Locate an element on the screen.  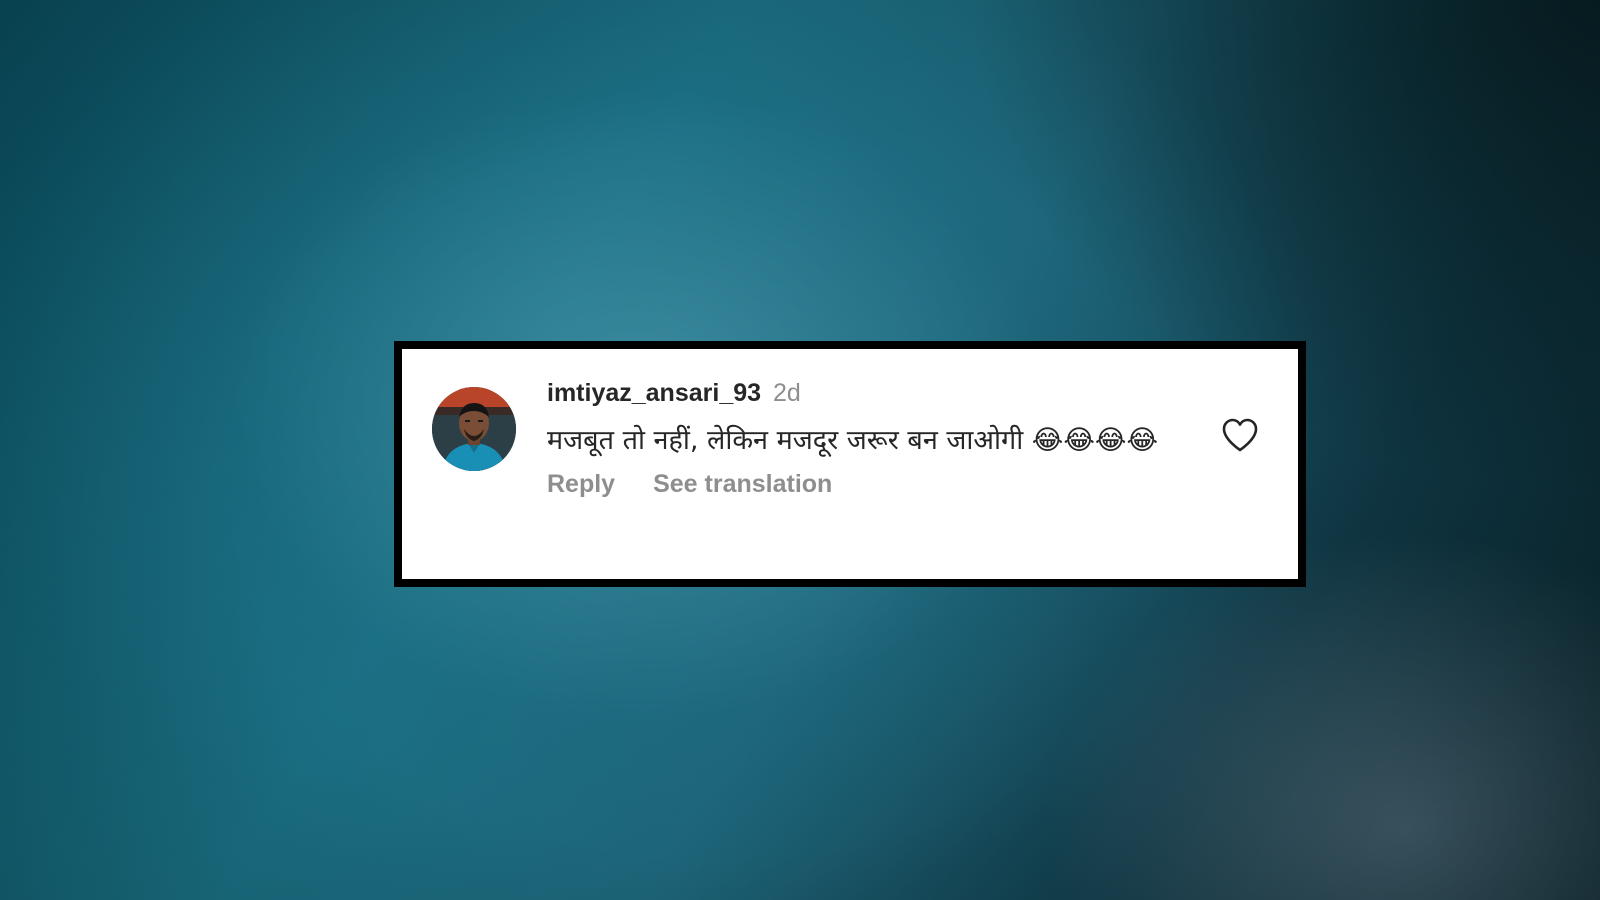
reply-button: Reply is located at coordinates (581, 484).